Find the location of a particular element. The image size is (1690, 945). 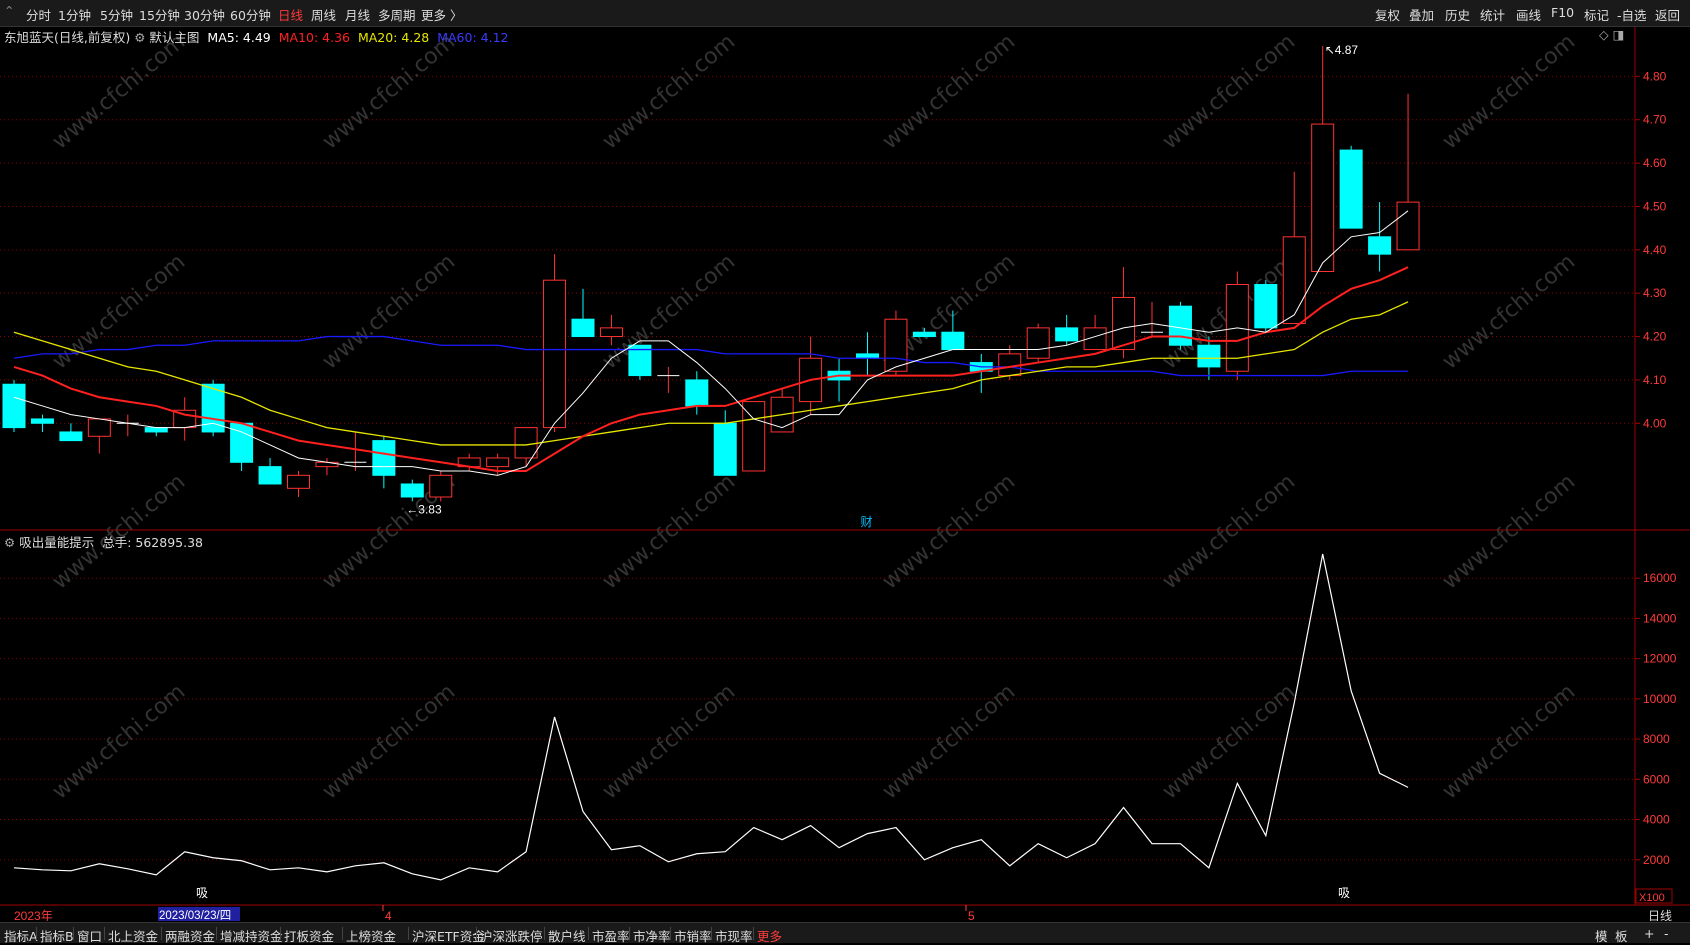

tab-more-indicators: 更多 is located at coordinates (769, 935).